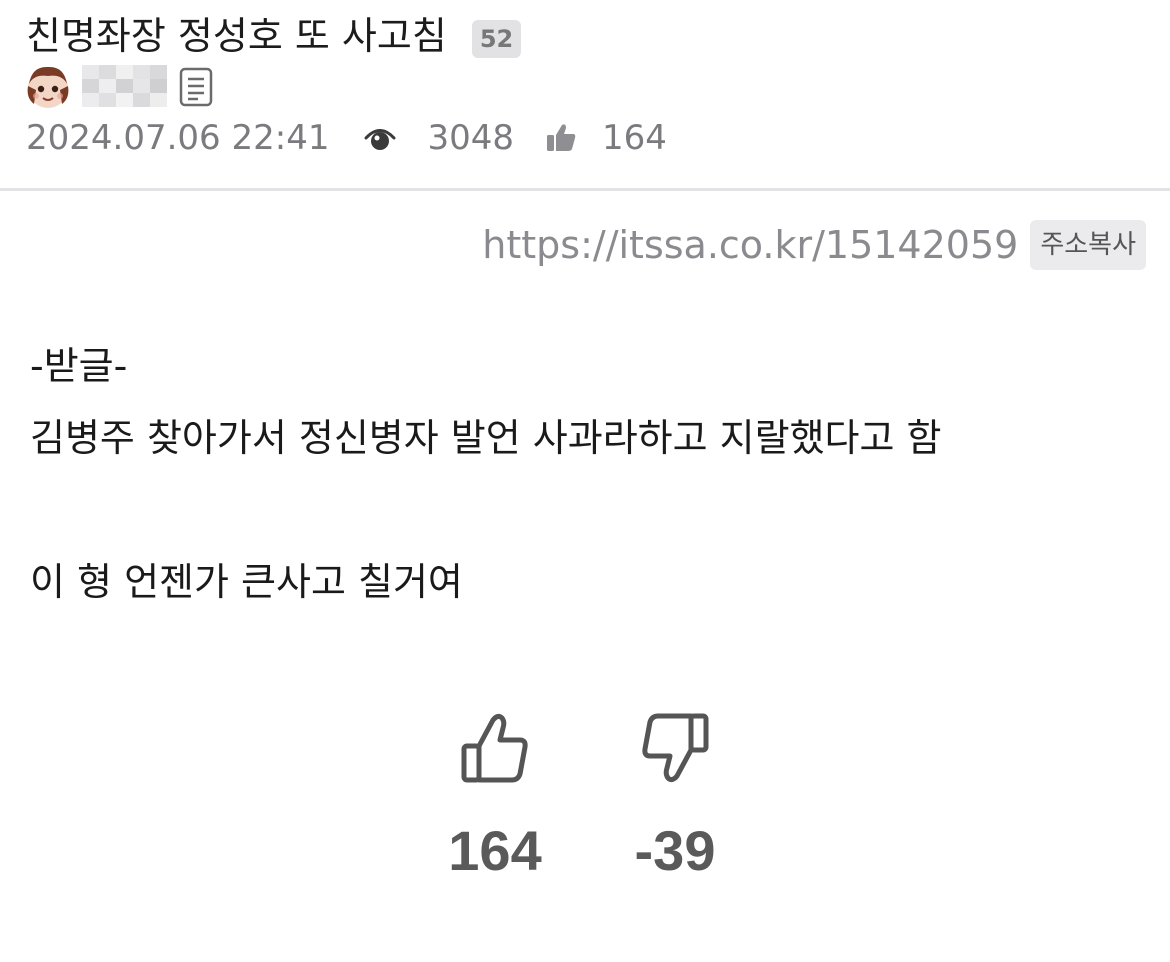 This screenshot has height=962, width=1170. I want to click on post-date: 2024.07.06 22:41, so click(178, 138).